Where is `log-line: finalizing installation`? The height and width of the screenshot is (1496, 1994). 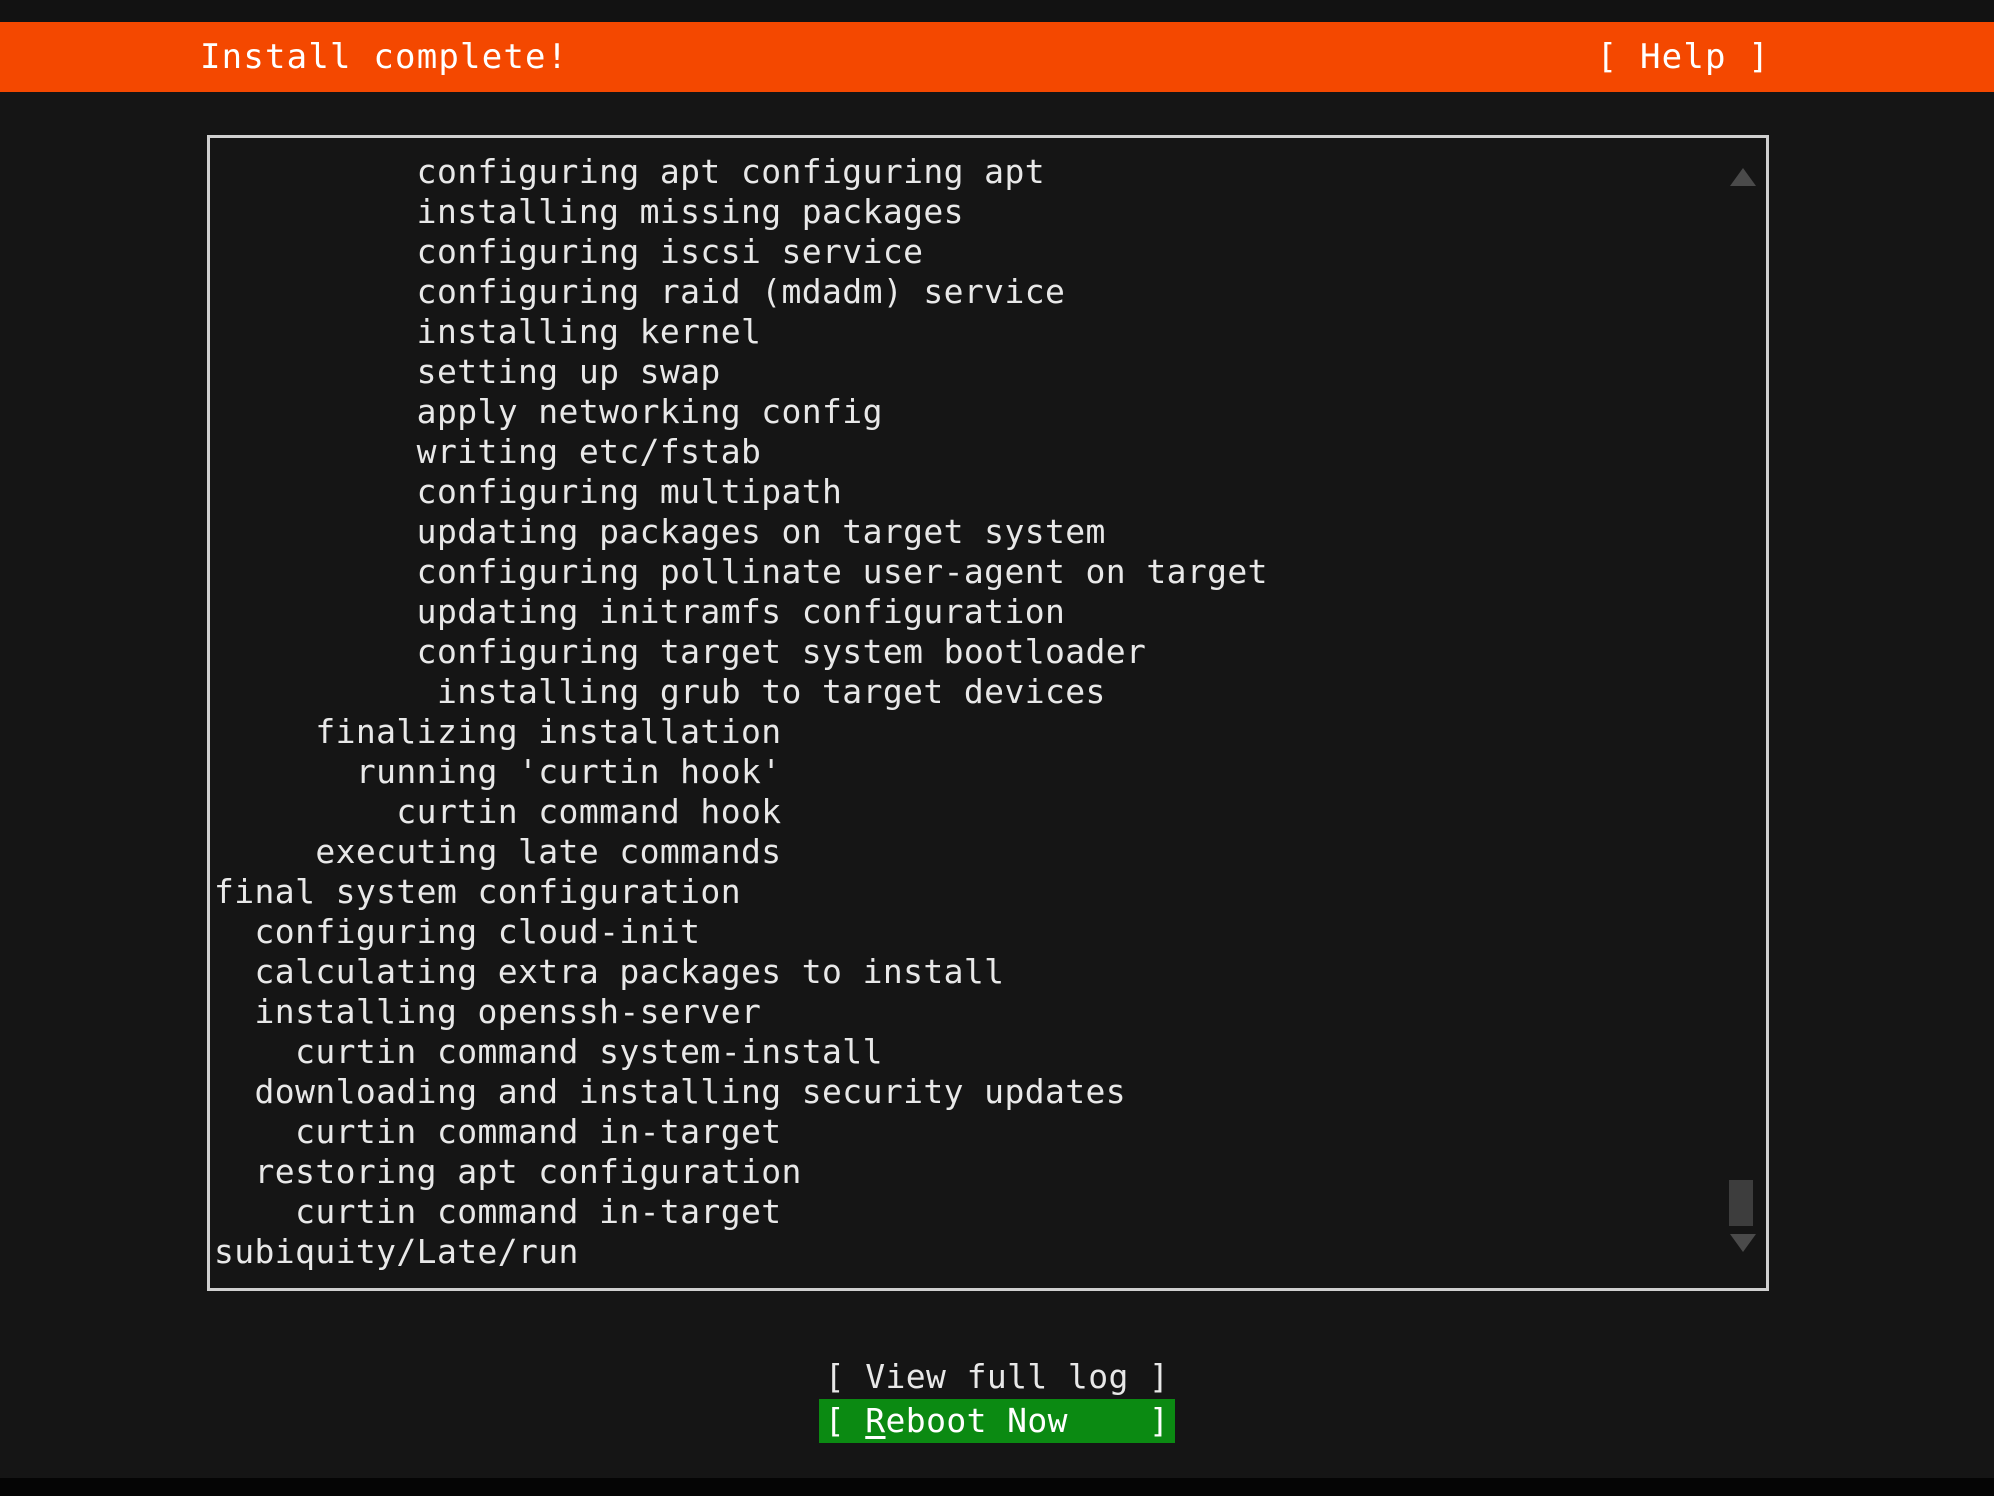
log-line: finalizing installation is located at coordinates (498, 731).